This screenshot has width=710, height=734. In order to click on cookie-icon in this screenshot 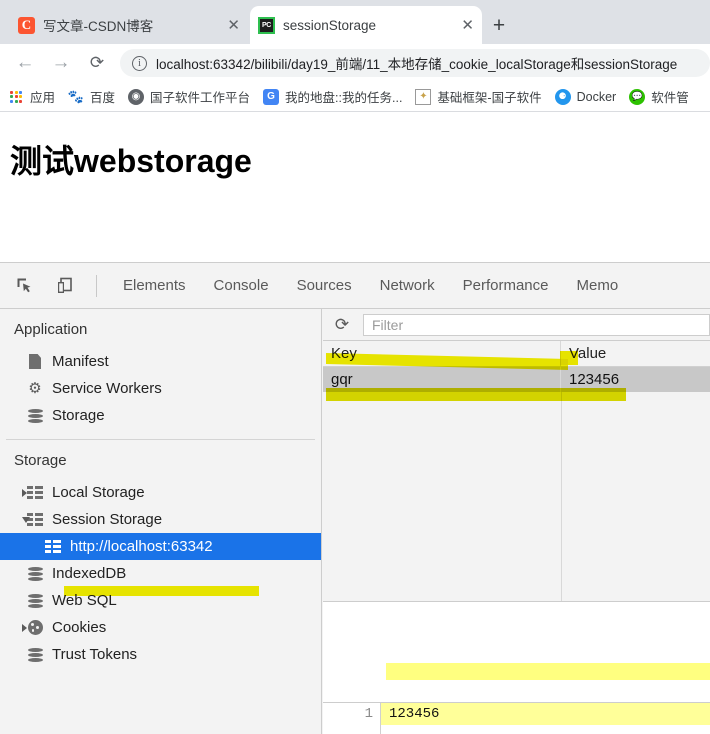, I will do `click(35, 628)`.